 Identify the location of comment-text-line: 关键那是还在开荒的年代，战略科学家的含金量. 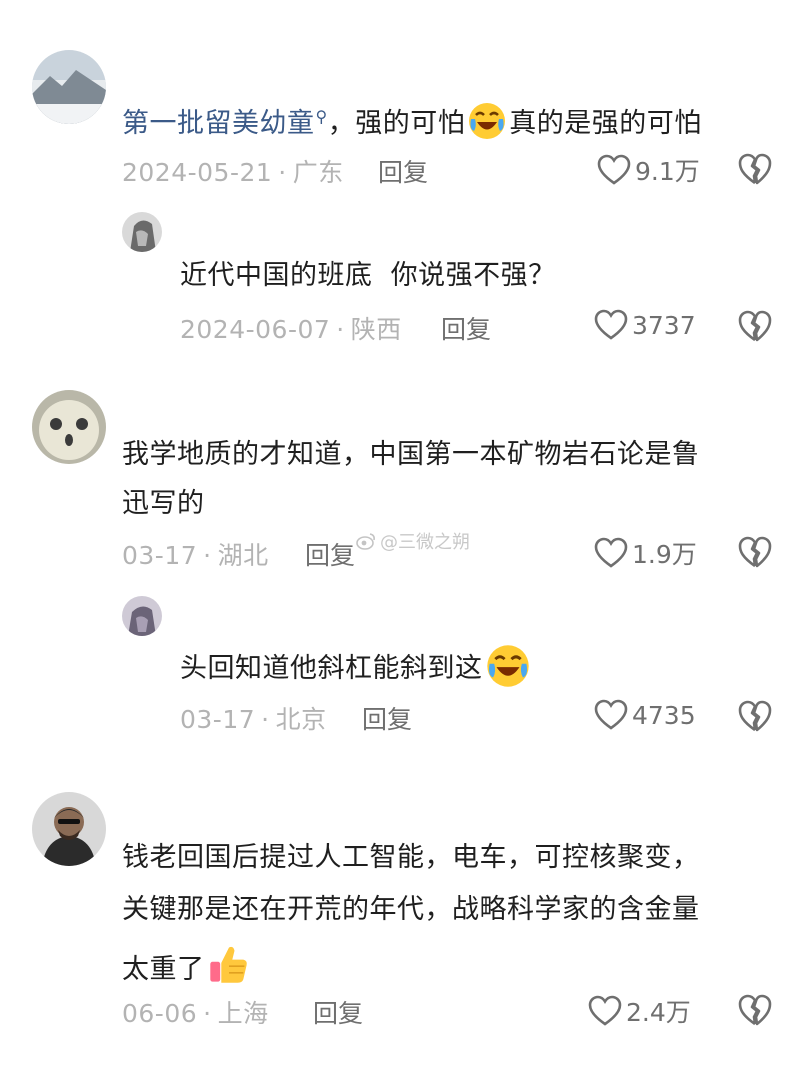
(411, 909).